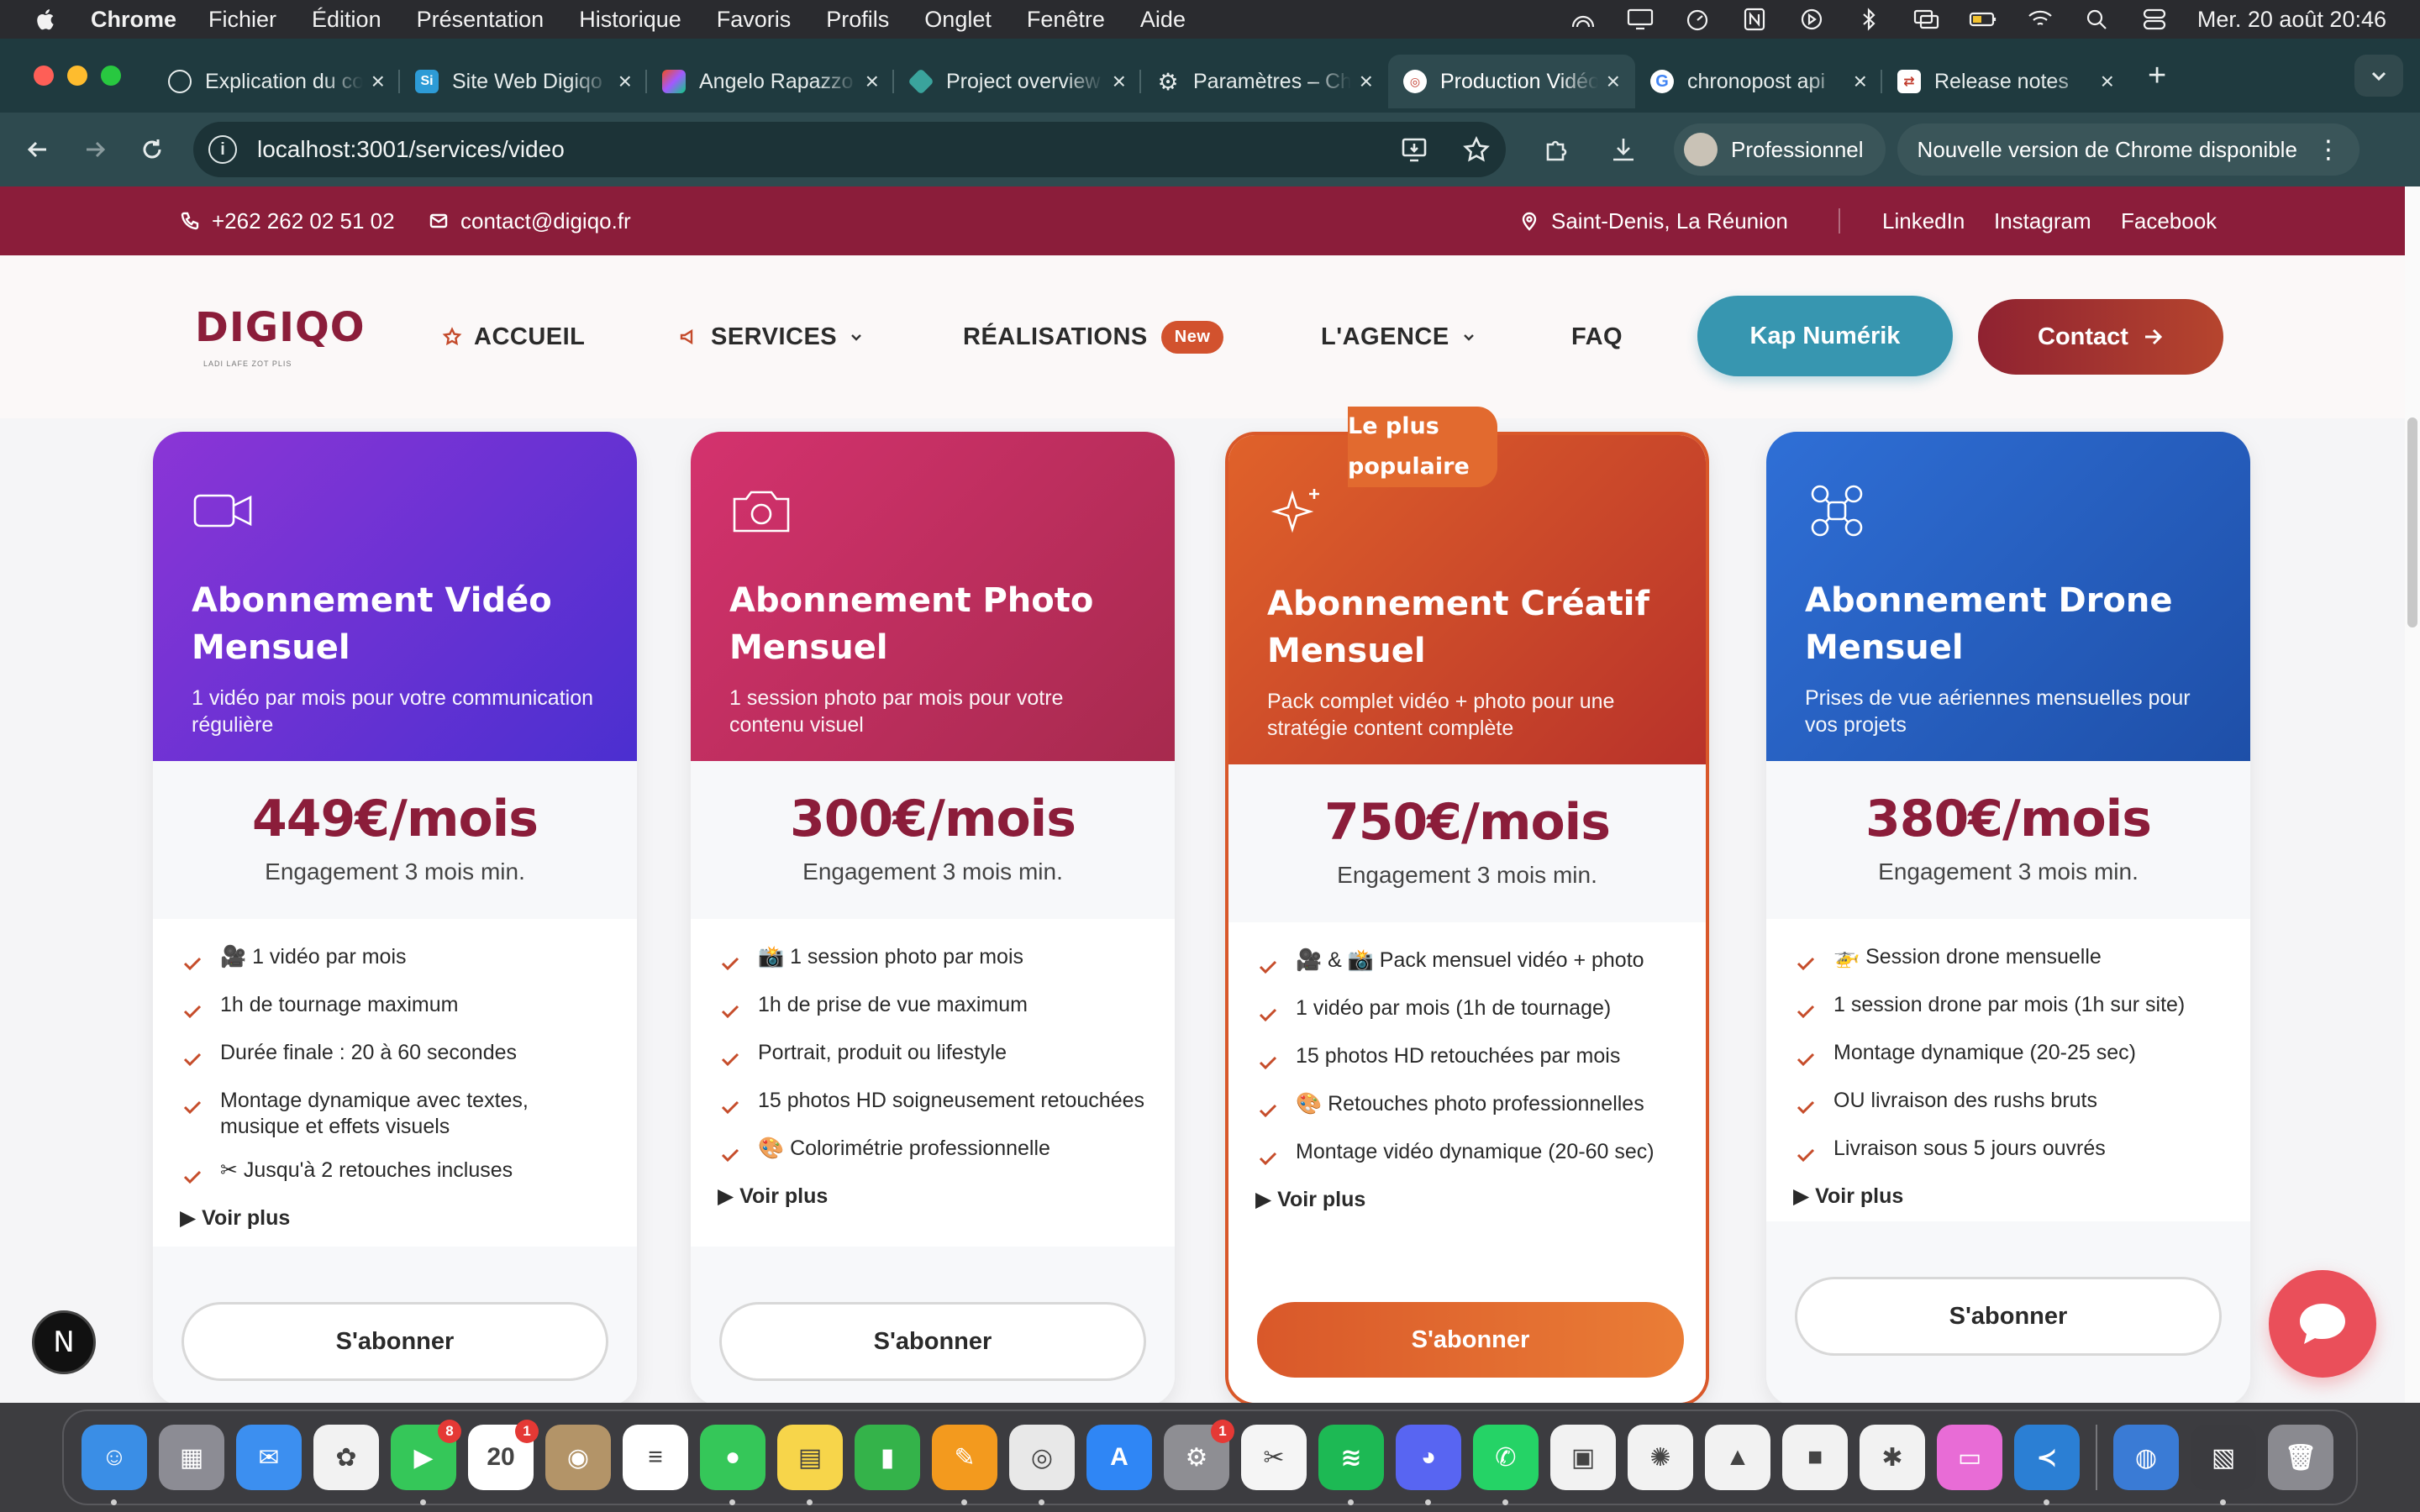  Describe the element at coordinates (578, 1457) in the screenshot. I see `dock-contacts-icon: ◉` at that location.